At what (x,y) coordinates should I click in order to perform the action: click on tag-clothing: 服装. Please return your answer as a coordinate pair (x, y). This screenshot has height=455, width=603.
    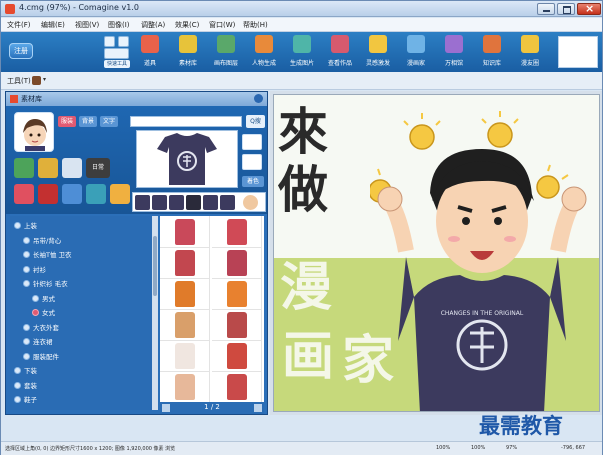
    Looking at the image, I should click on (67, 121).